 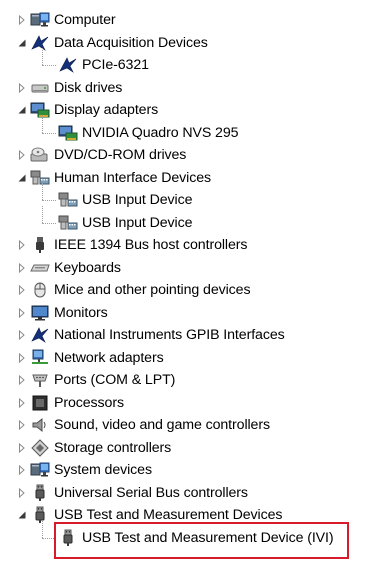 I want to click on tree-category: Data Acquisition Devices, so click(x=184, y=43).